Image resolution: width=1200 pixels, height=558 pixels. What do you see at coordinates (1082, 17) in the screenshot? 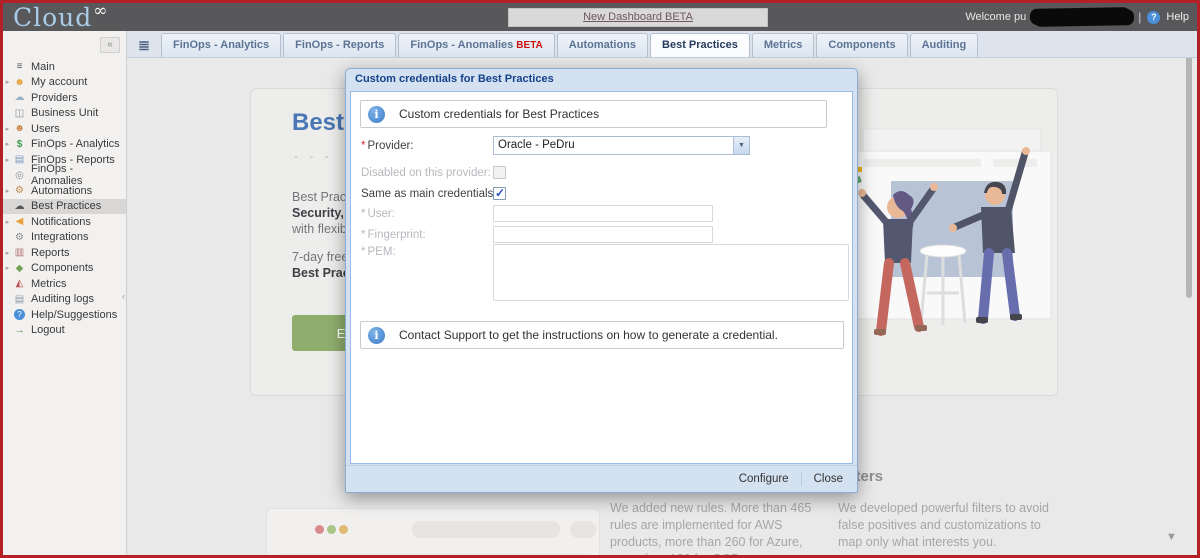
I see `redacted-username` at bounding box center [1082, 17].